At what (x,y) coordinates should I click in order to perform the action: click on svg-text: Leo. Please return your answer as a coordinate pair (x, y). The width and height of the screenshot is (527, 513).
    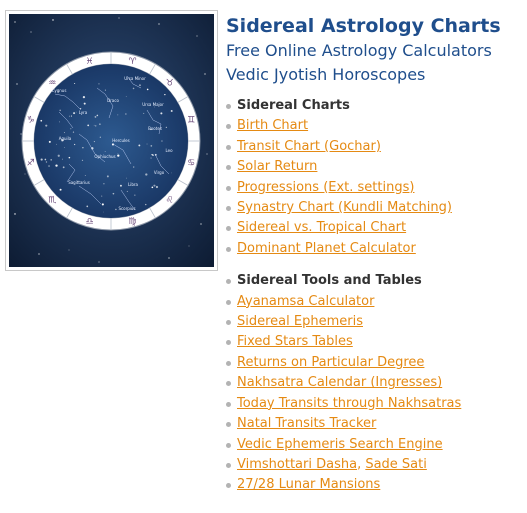
    Looking at the image, I should click on (169, 150).